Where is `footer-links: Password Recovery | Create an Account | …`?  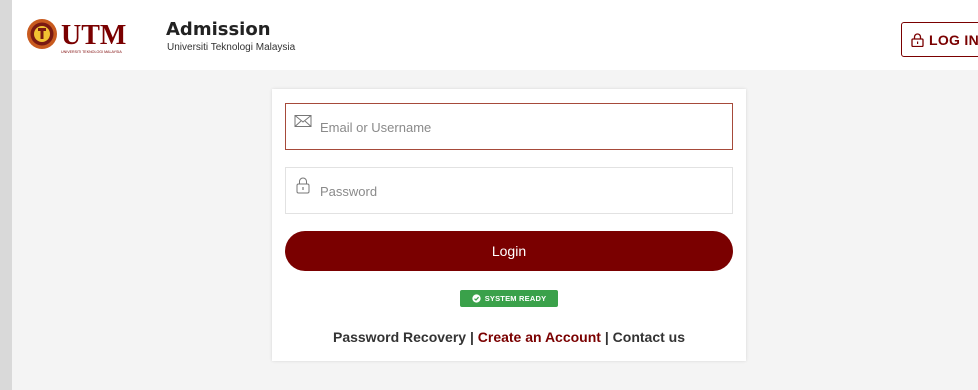 footer-links: Password Recovery | Create an Account | … is located at coordinates (509, 337).